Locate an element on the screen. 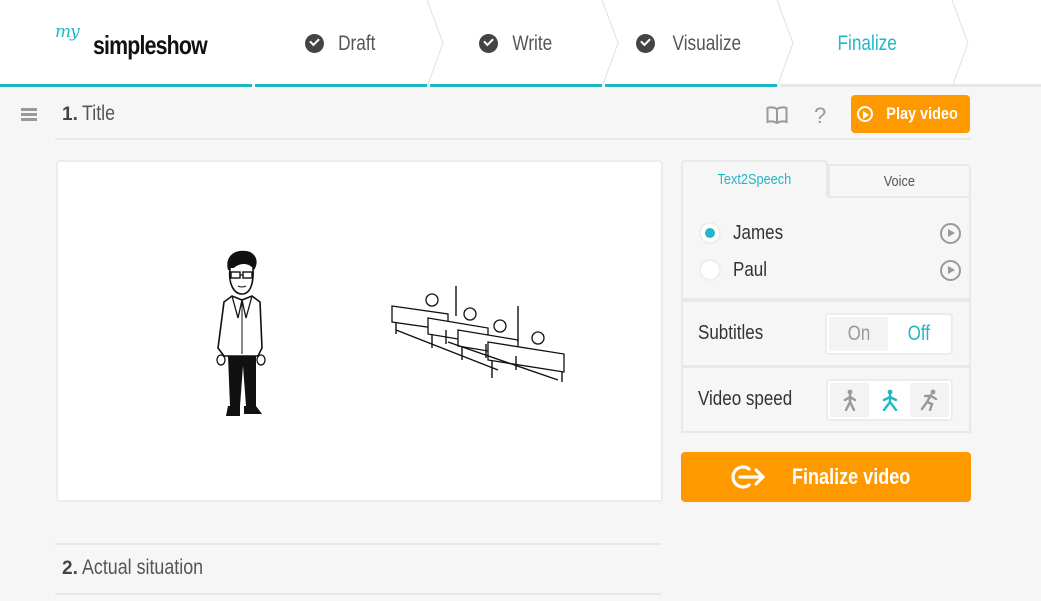 The image size is (1041, 601). voice-list: James Paul is located at coordinates (826, 248).